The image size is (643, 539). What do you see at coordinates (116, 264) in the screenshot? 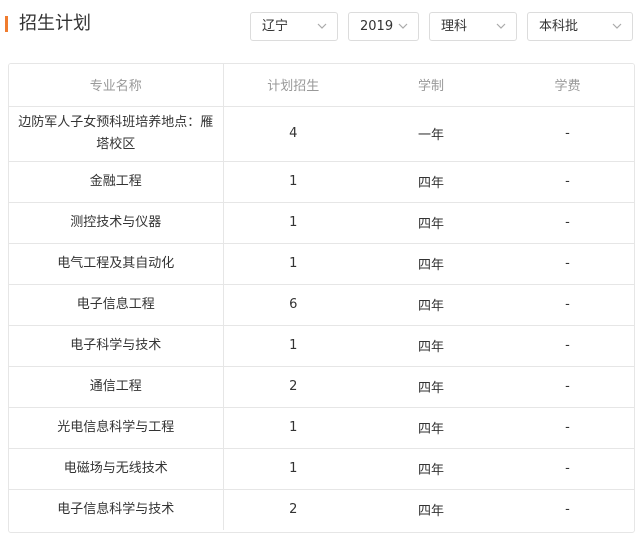
I see `major-name: 电气工程及其自动化` at bounding box center [116, 264].